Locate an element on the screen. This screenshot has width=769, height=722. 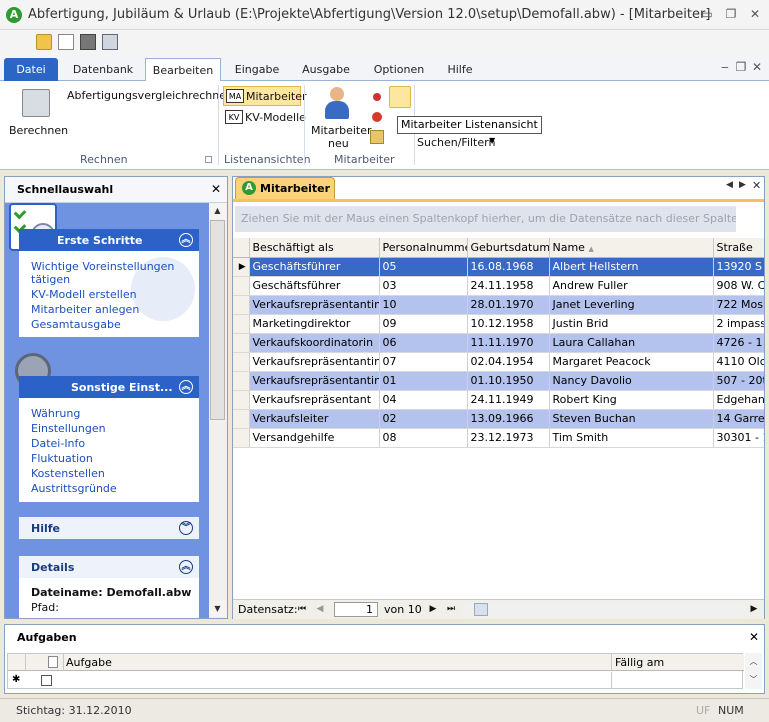
table-cell: Janet Leverling is located at coordinates (631, 305).